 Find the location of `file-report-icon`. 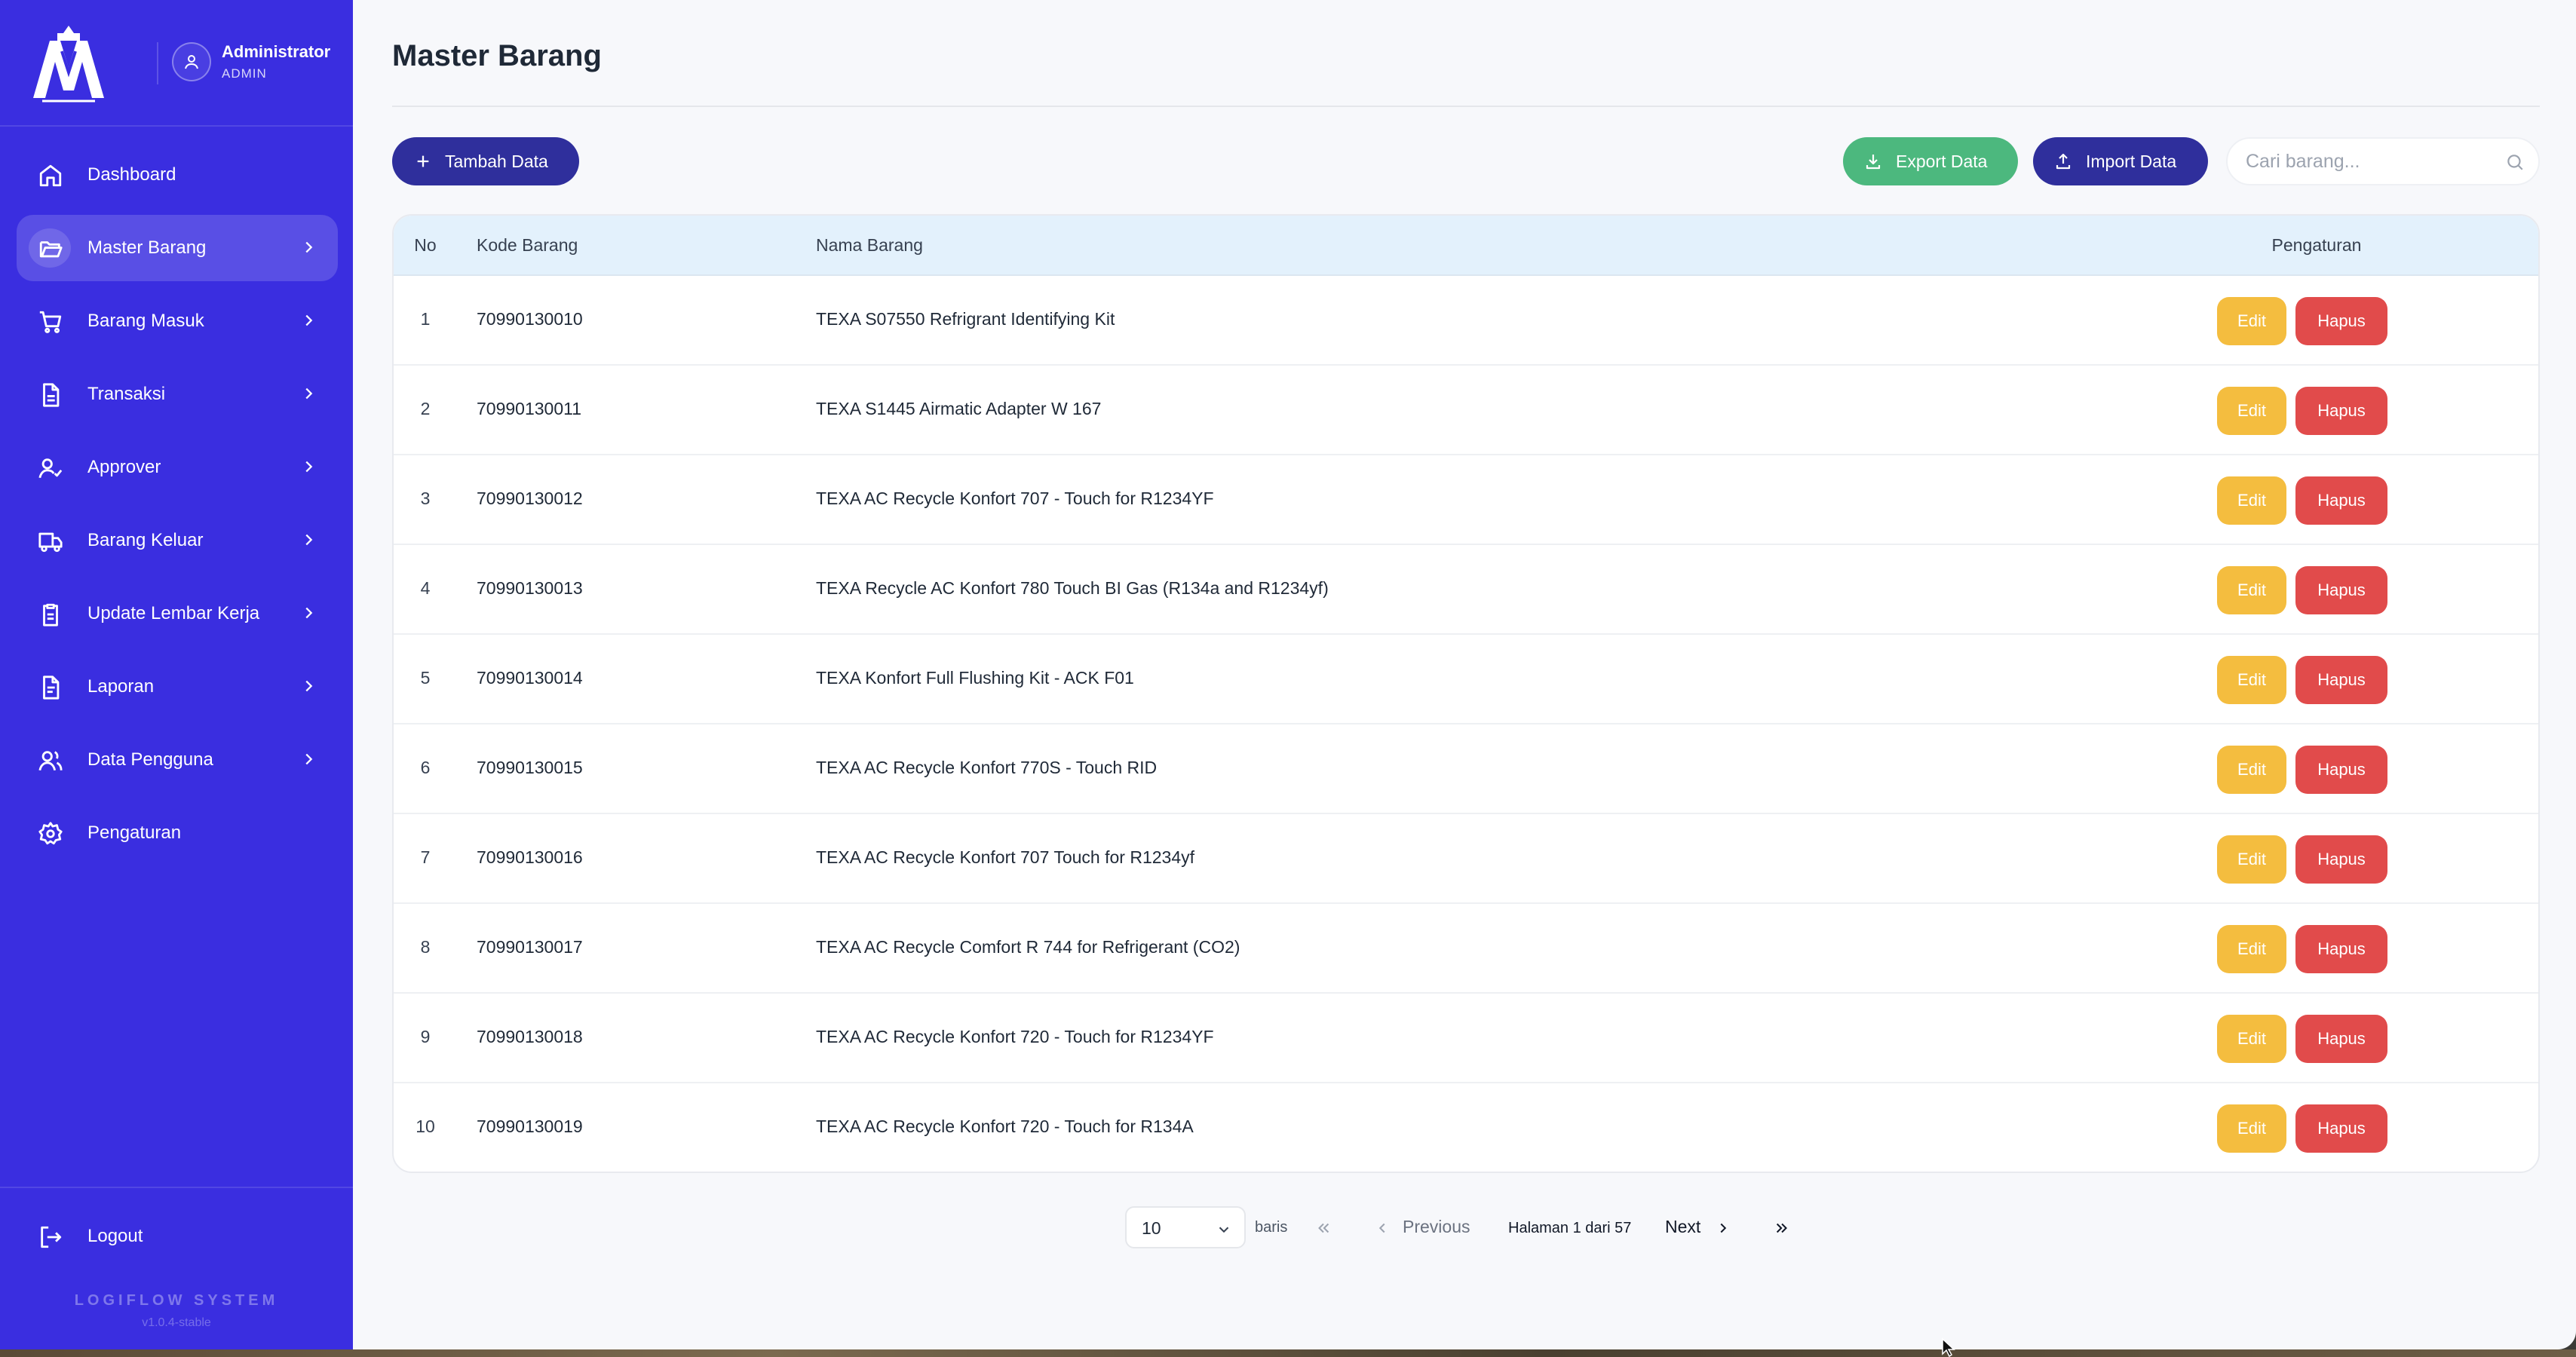

file-report-icon is located at coordinates (51, 687).